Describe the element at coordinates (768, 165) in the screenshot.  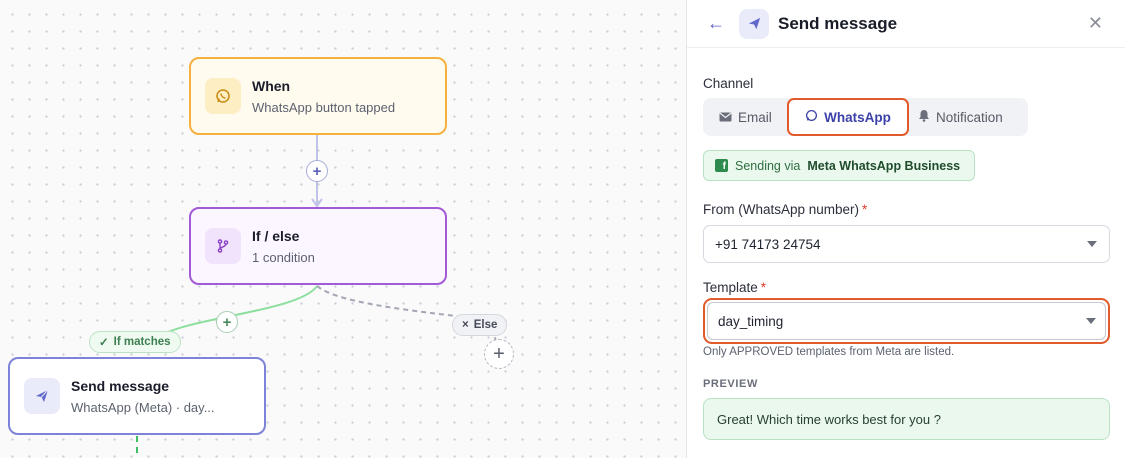
I see `banner-prefix: Sending via` at that location.